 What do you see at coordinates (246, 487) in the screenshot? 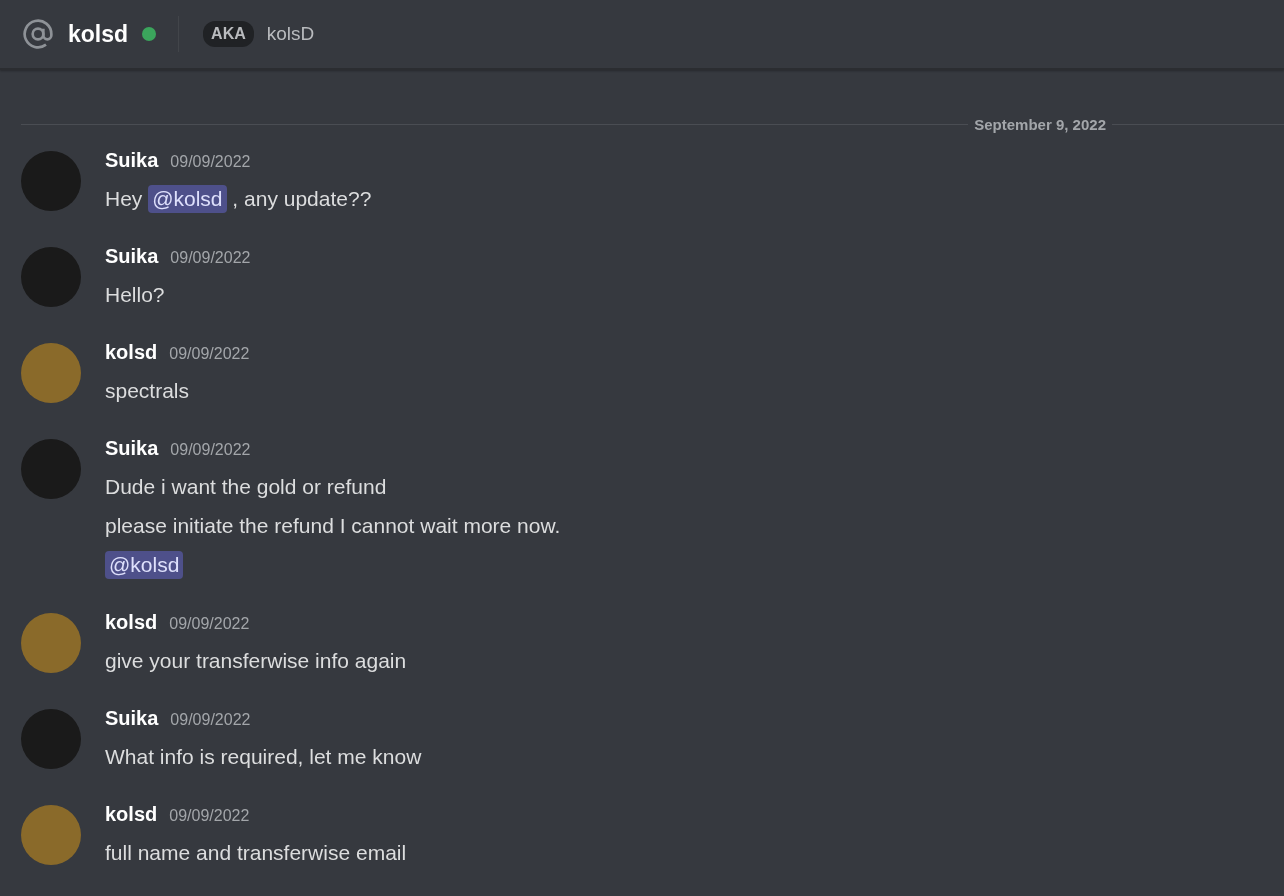
I see `message-text: Dude i want the gold or refund` at bounding box center [246, 487].